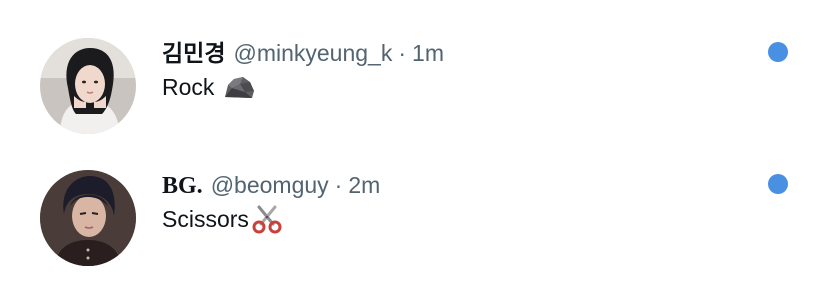 This screenshot has height=293, width=827. Describe the element at coordinates (267, 219) in the screenshot. I see `scissors-icon` at that location.